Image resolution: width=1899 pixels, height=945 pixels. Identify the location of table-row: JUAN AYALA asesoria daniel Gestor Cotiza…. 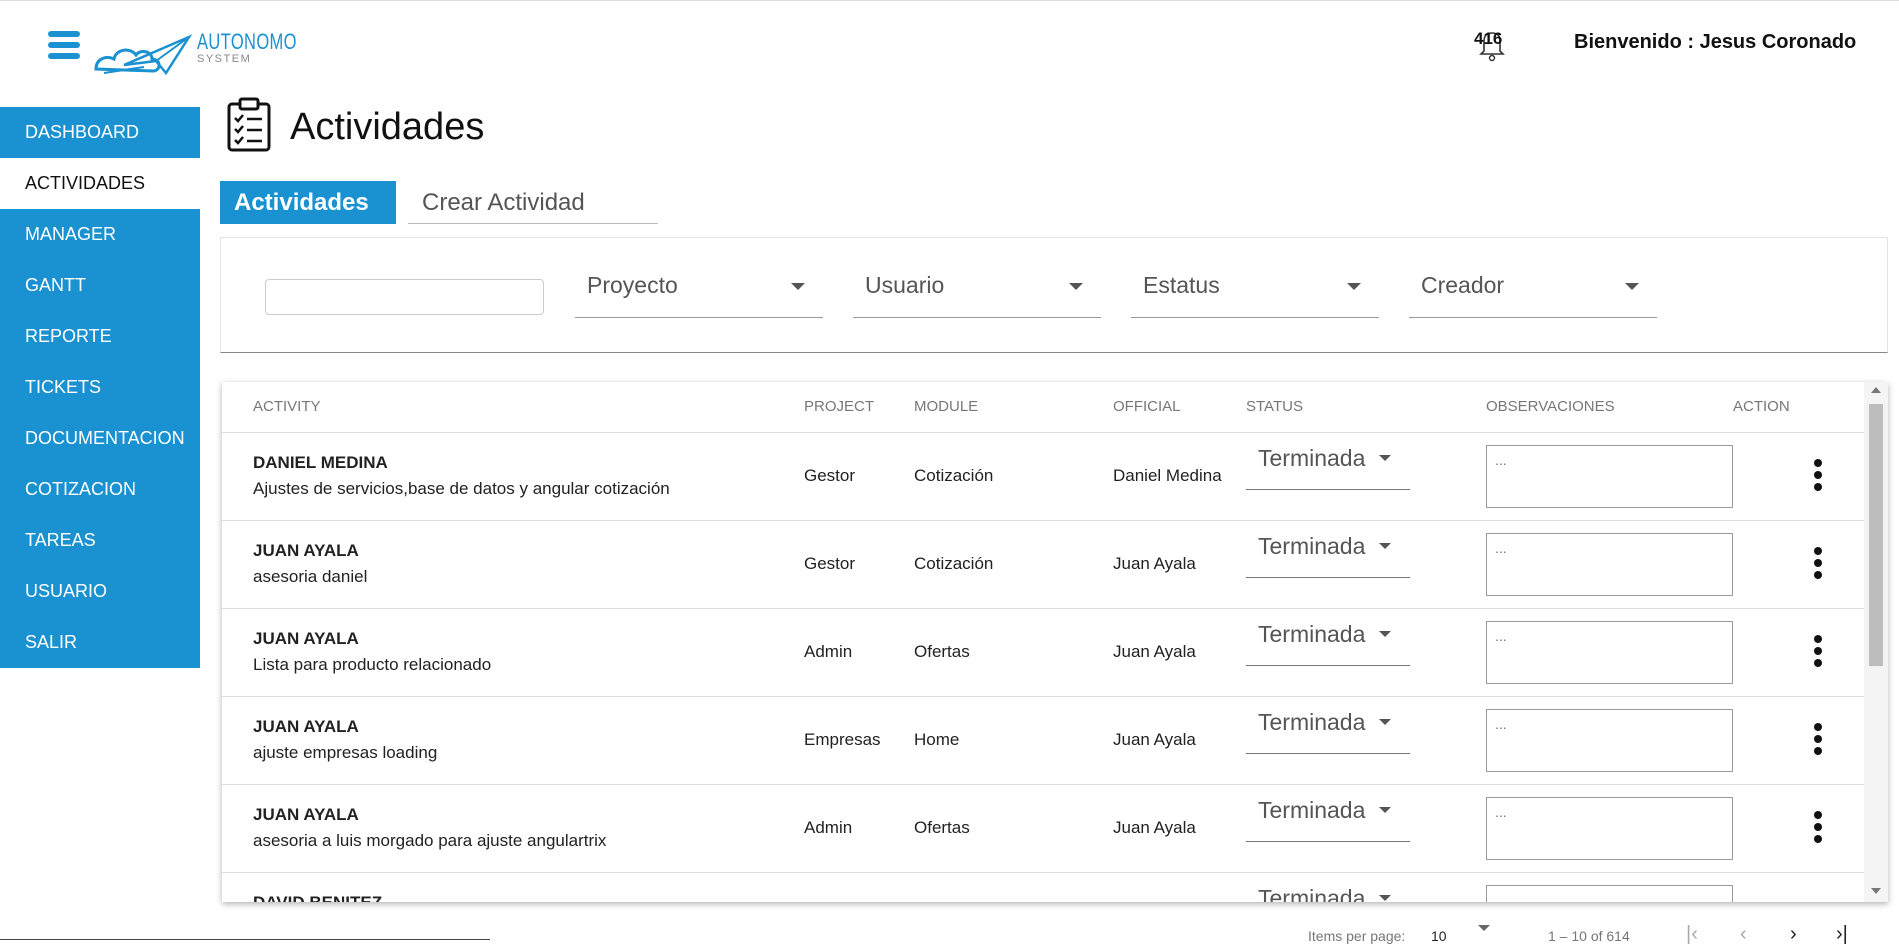
(1043, 565).